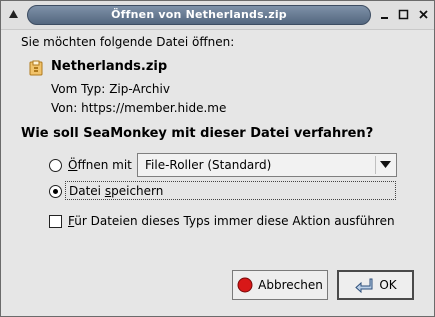 The image size is (435, 317). Describe the element at coordinates (388, 285) in the screenshot. I see `ok-button-label: OK` at that location.